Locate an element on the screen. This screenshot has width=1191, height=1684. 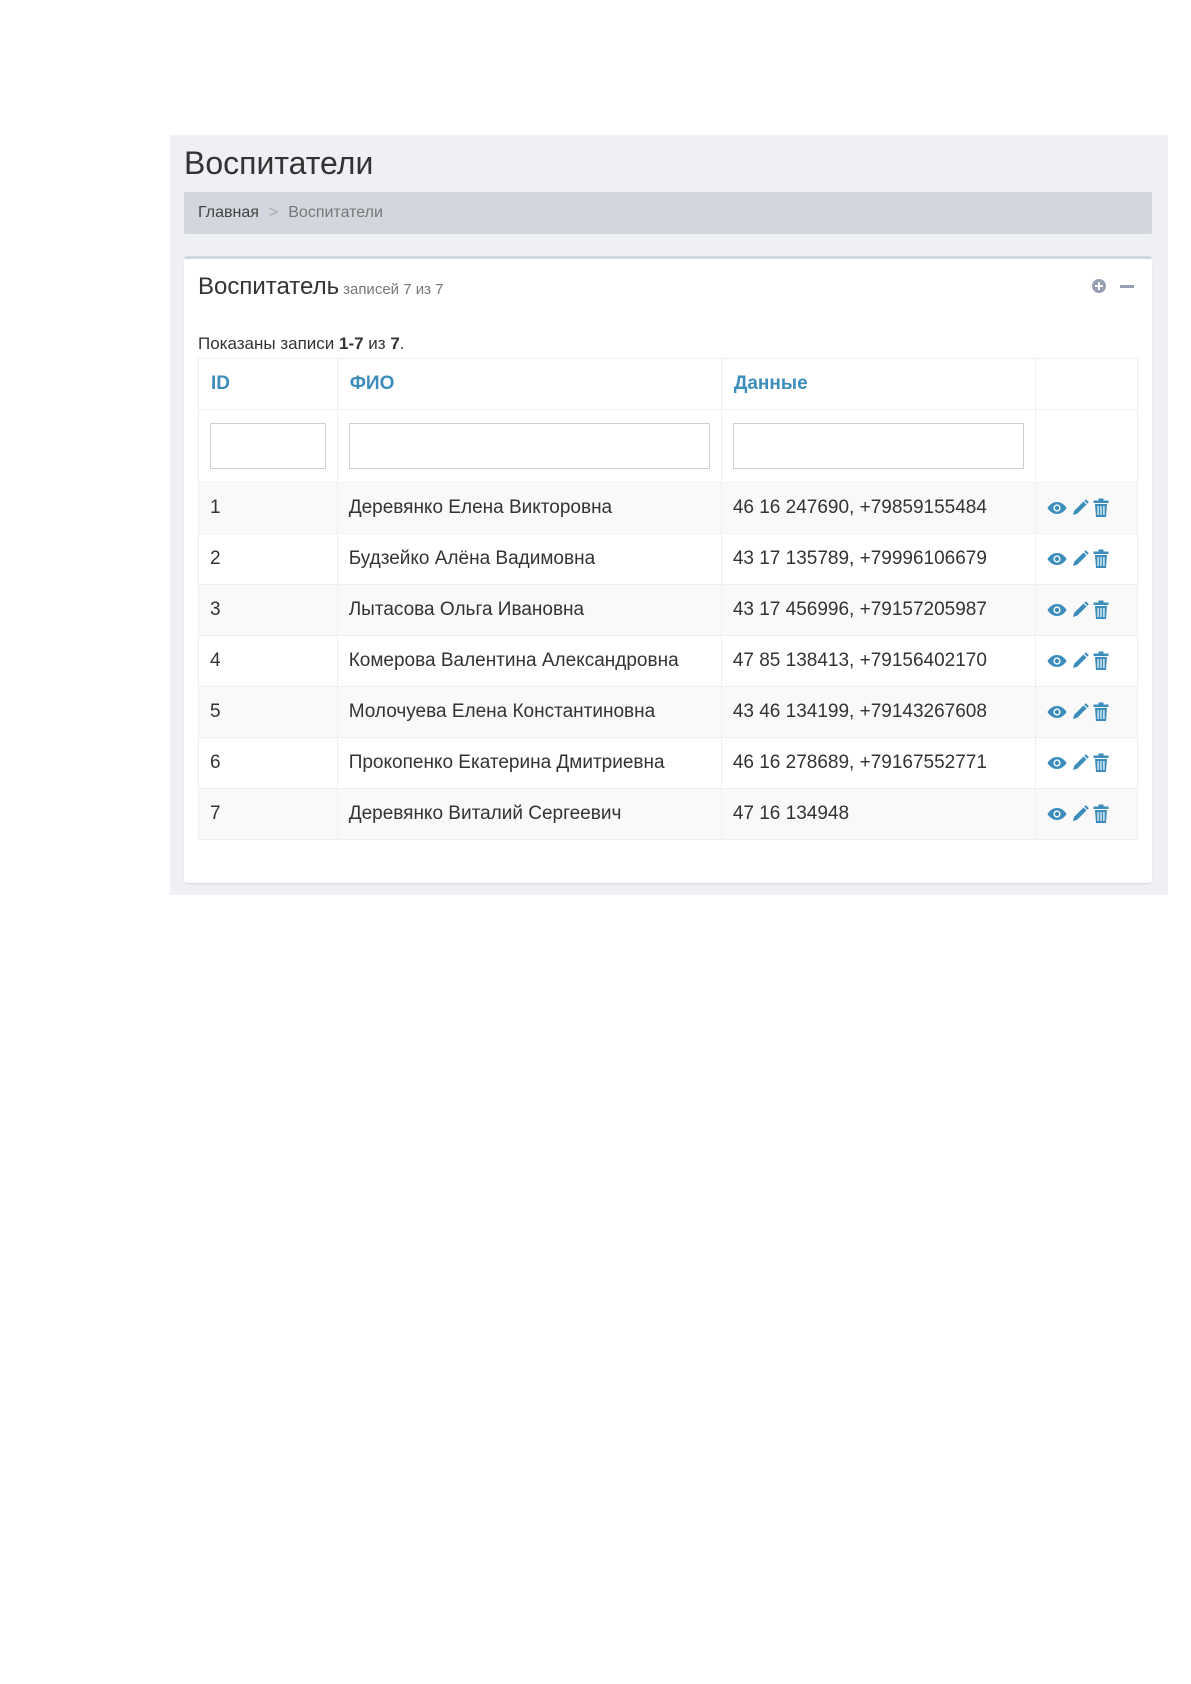
column-header-data: Данные is located at coordinates (878, 384).